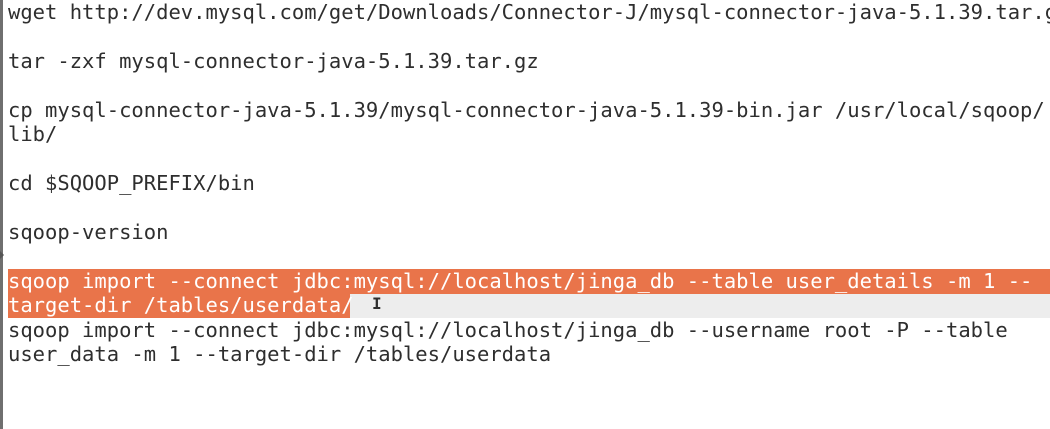  Describe the element at coordinates (131, 183) in the screenshot. I see `text-line: cd $SQOOP_PREFIX/bin` at that location.